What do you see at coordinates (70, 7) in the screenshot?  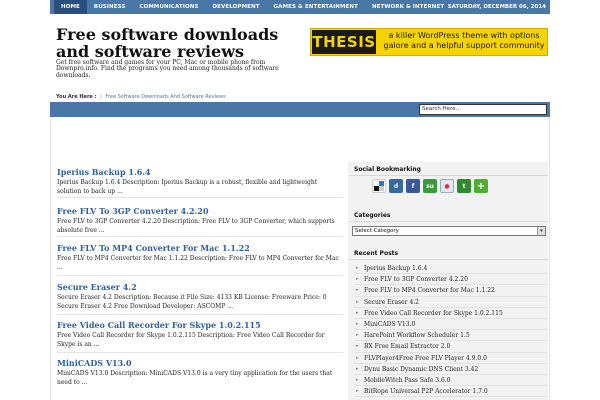 I see `nav-home: HOME` at bounding box center [70, 7].